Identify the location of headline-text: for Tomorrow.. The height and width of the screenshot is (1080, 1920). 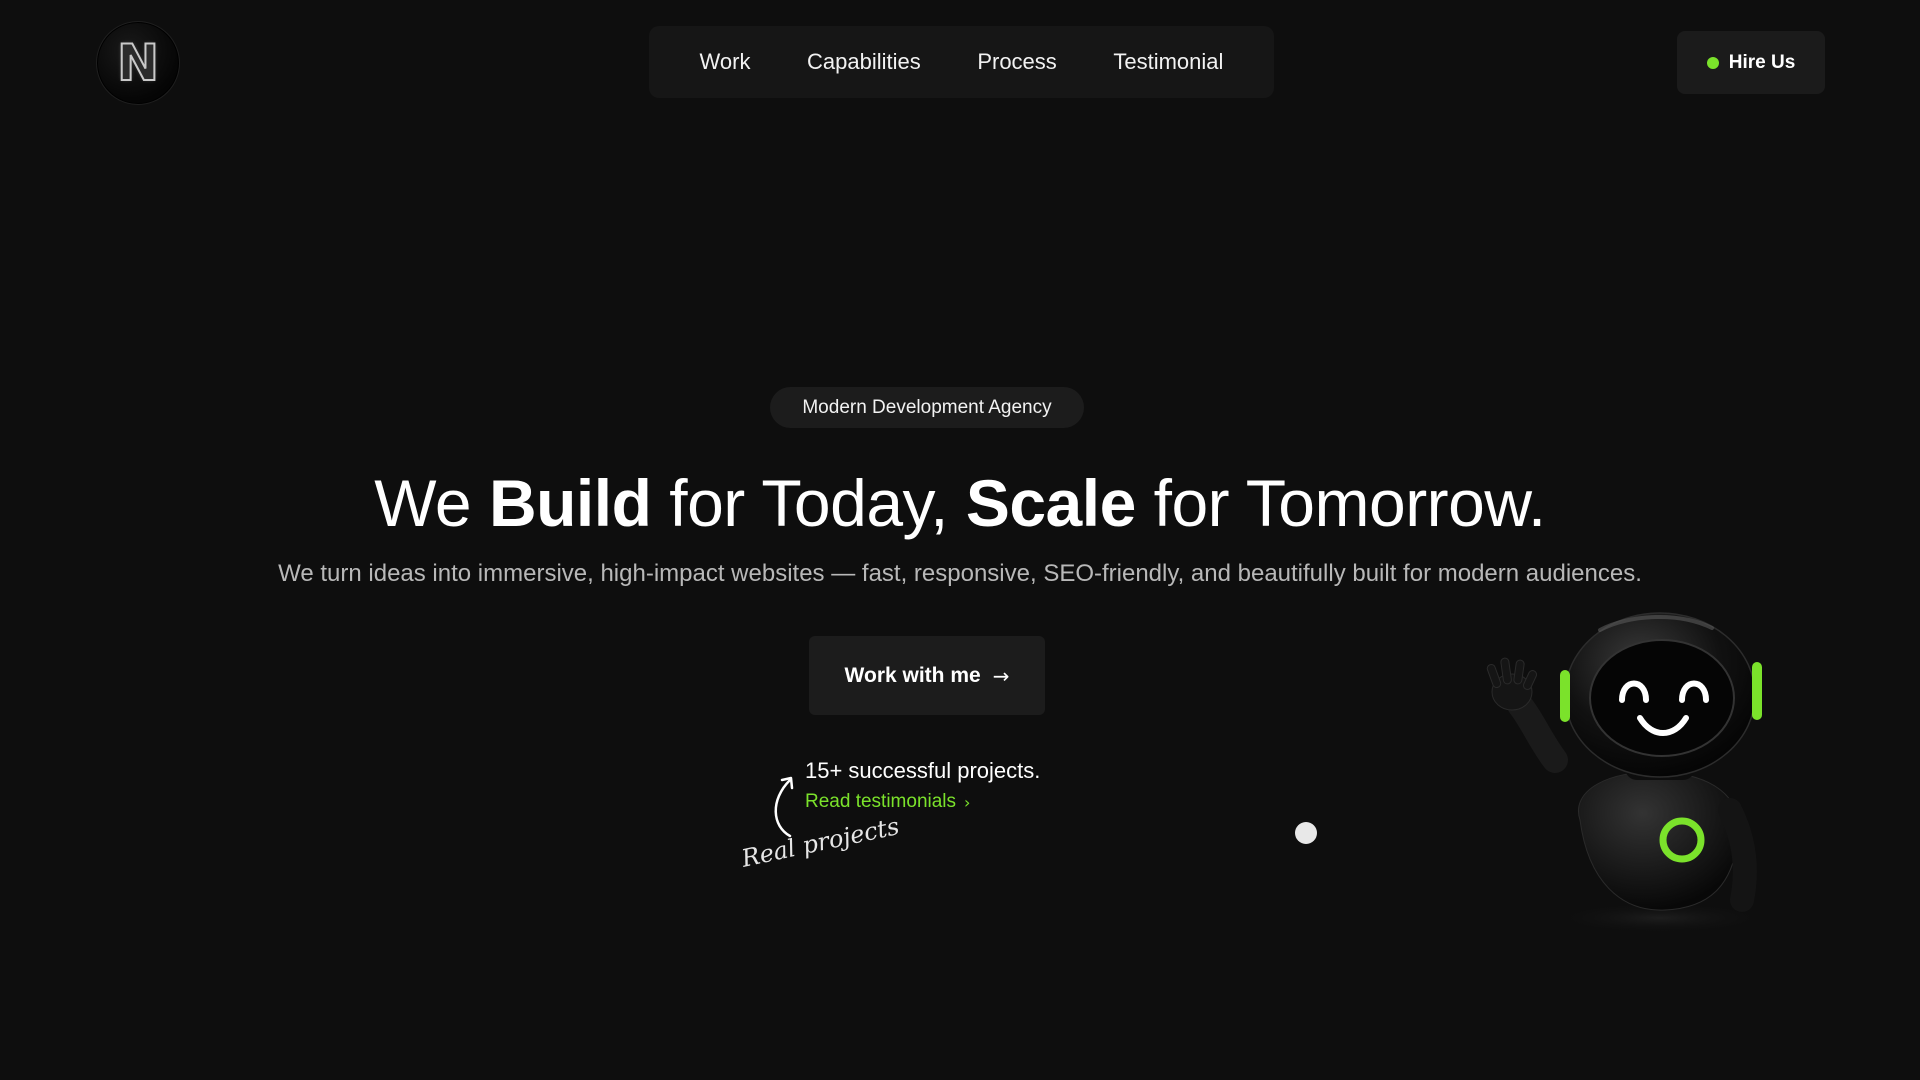
(1341, 503).